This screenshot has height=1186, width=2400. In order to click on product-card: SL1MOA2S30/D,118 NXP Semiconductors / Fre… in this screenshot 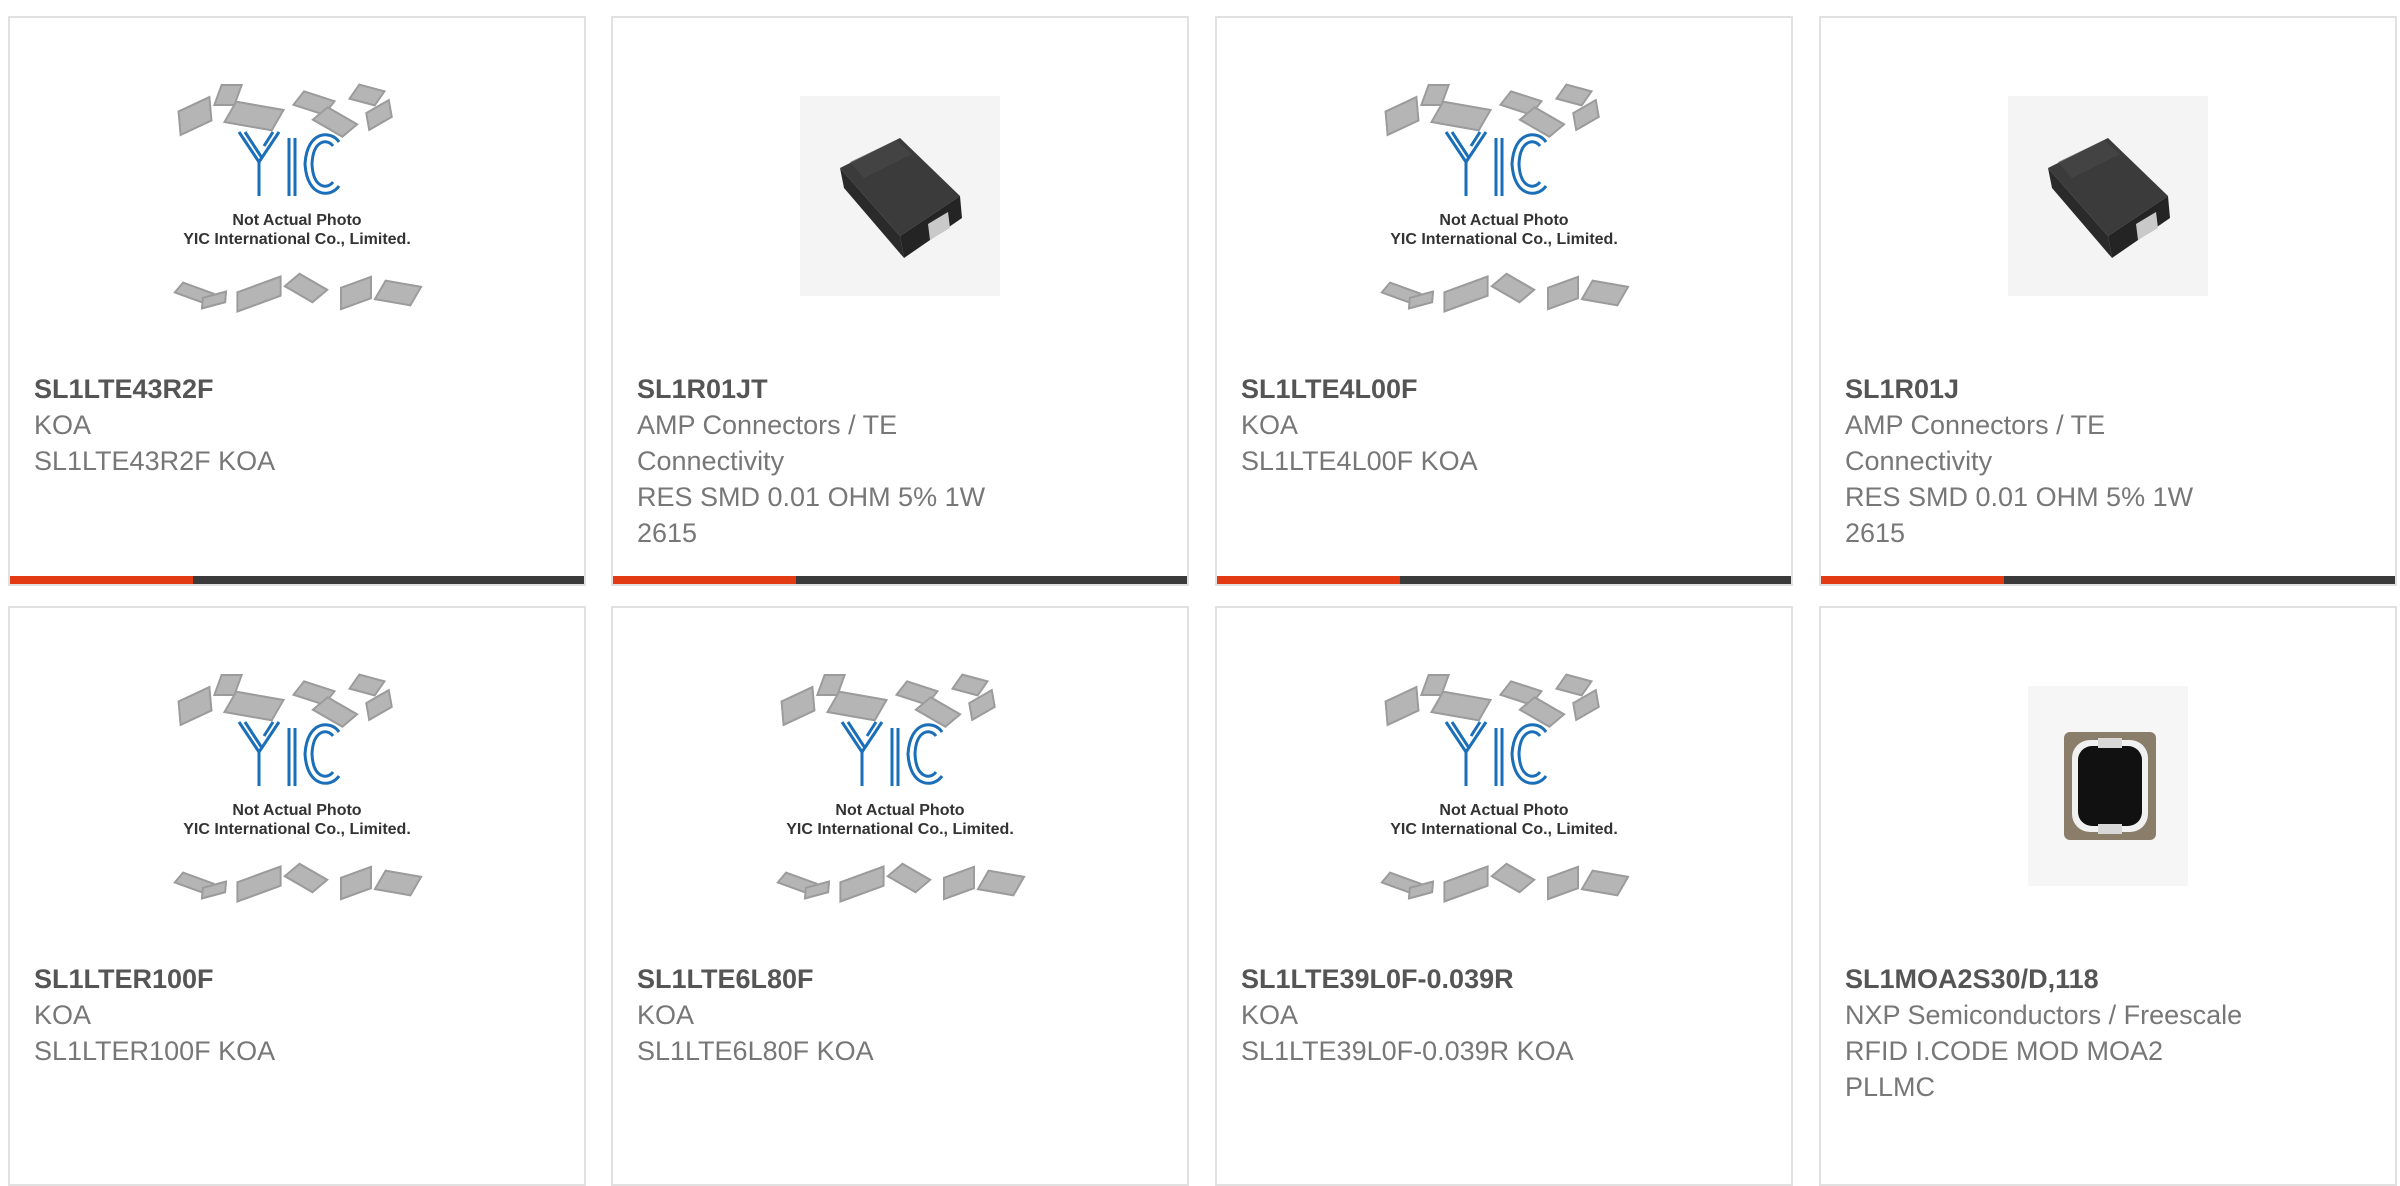, I will do `click(2108, 896)`.